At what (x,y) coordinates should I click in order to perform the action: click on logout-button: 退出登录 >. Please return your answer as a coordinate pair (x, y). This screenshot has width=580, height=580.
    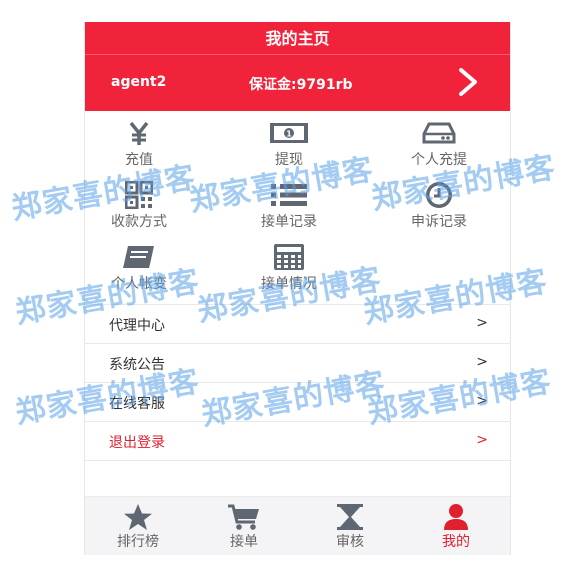
    Looking at the image, I should click on (297, 441).